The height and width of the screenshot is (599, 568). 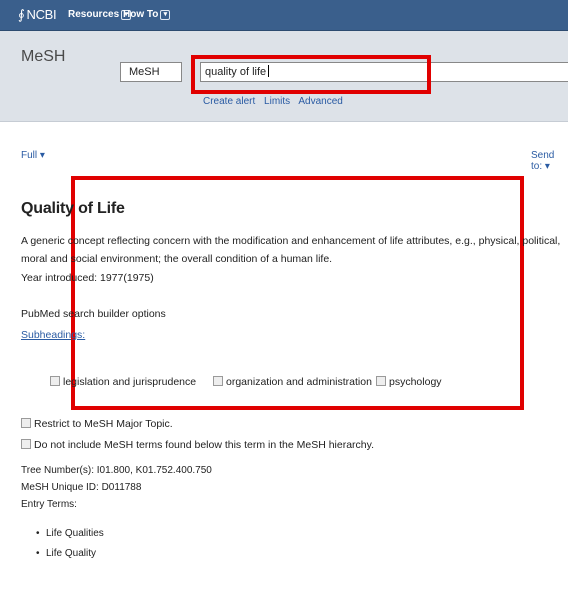 I want to click on database-title: MeSH, so click(x=43, y=56).